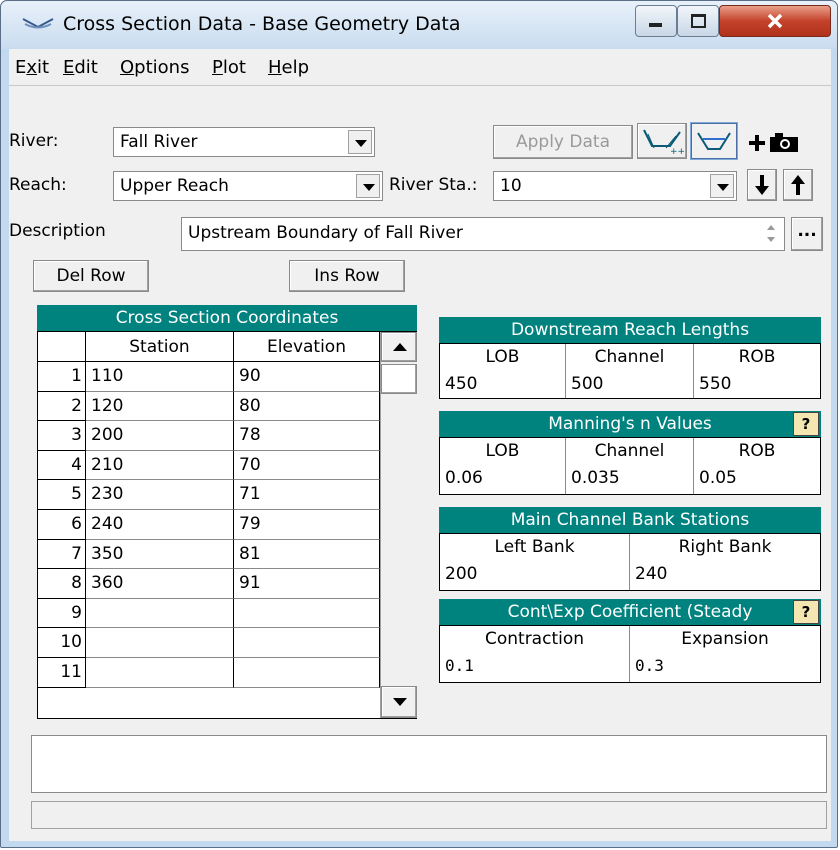 The image size is (840, 850). Describe the element at coordinates (160, 584) in the screenshot. I see `station-cell: 360` at that location.